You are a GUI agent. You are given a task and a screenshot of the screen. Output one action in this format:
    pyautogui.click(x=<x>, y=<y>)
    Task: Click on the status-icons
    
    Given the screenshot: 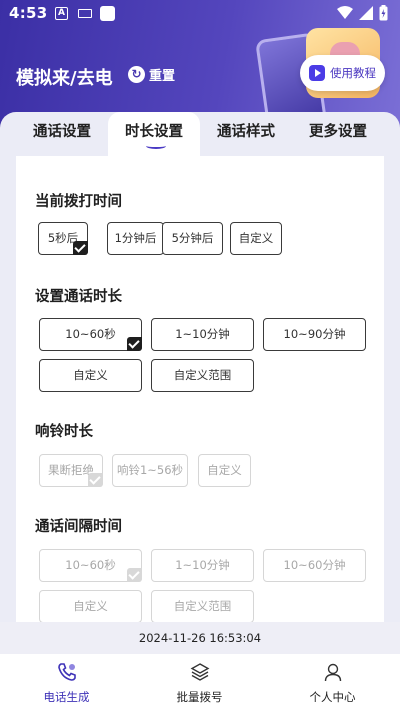 What is the action you would take?
    pyautogui.click(x=362, y=13)
    